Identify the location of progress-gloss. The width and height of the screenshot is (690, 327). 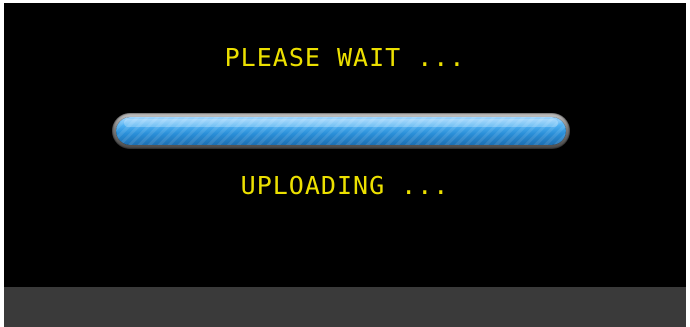
(341, 123).